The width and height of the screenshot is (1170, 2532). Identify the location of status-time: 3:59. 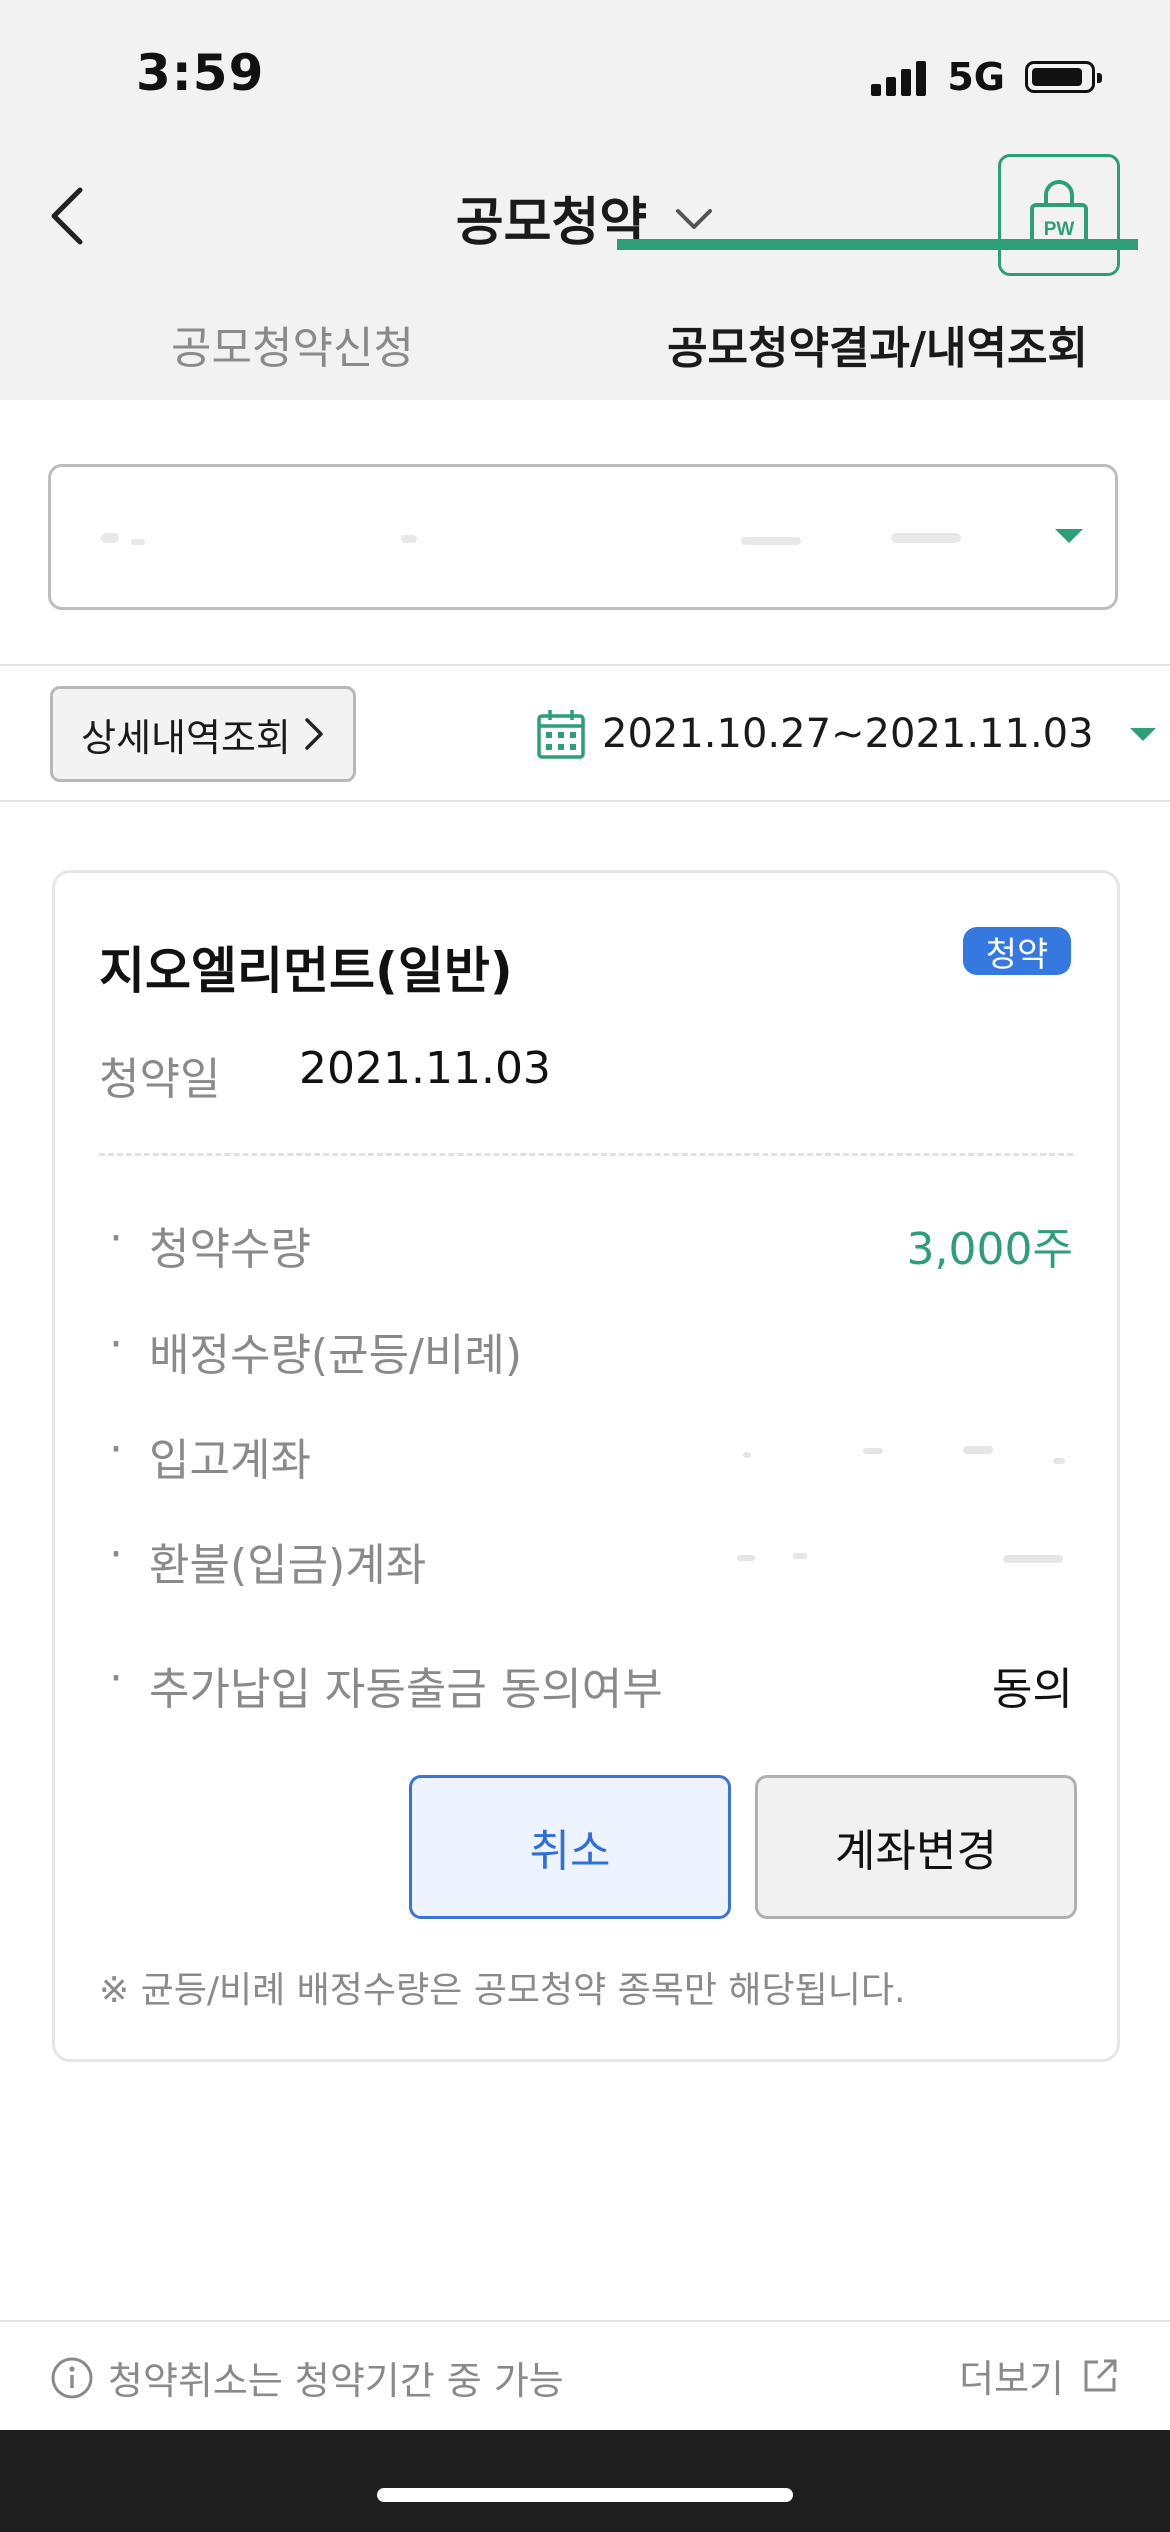
(200, 73).